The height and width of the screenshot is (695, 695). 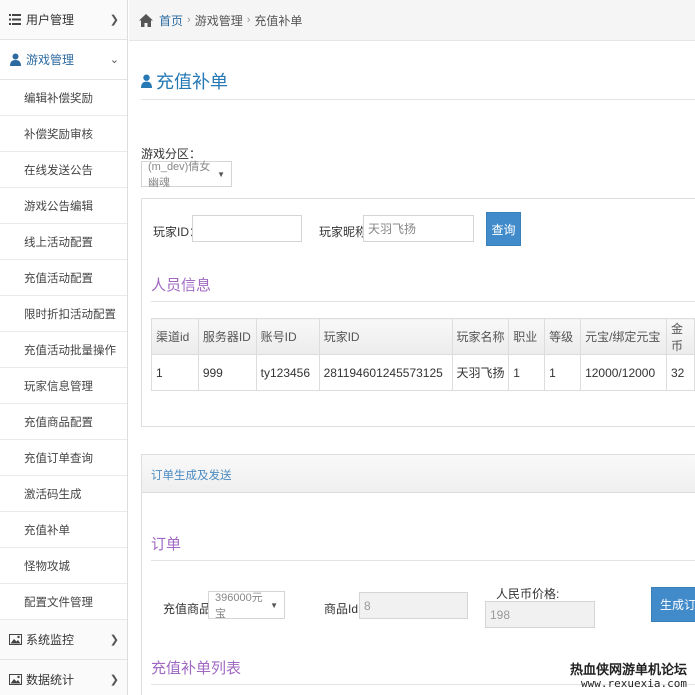 What do you see at coordinates (58, 386) in the screenshot?
I see `sidebar-item-label: 玩家信息管理` at bounding box center [58, 386].